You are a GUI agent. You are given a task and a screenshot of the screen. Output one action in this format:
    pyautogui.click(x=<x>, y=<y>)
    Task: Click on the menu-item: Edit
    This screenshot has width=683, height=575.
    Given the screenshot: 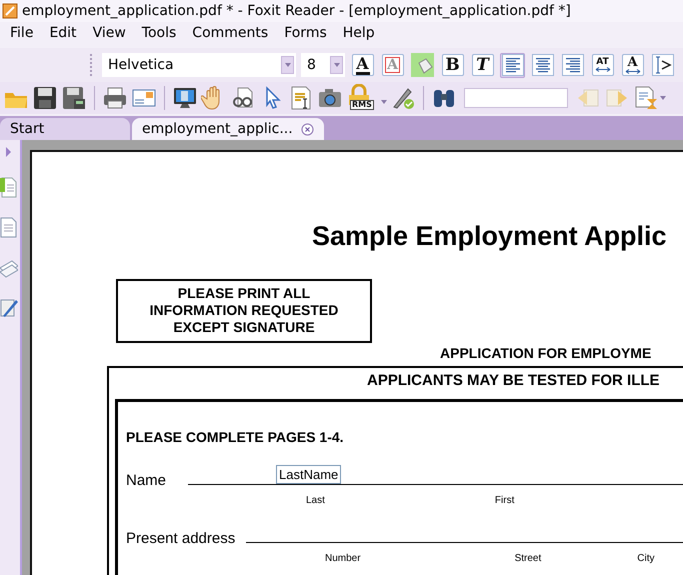 What is the action you would take?
    pyautogui.click(x=63, y=33)
    